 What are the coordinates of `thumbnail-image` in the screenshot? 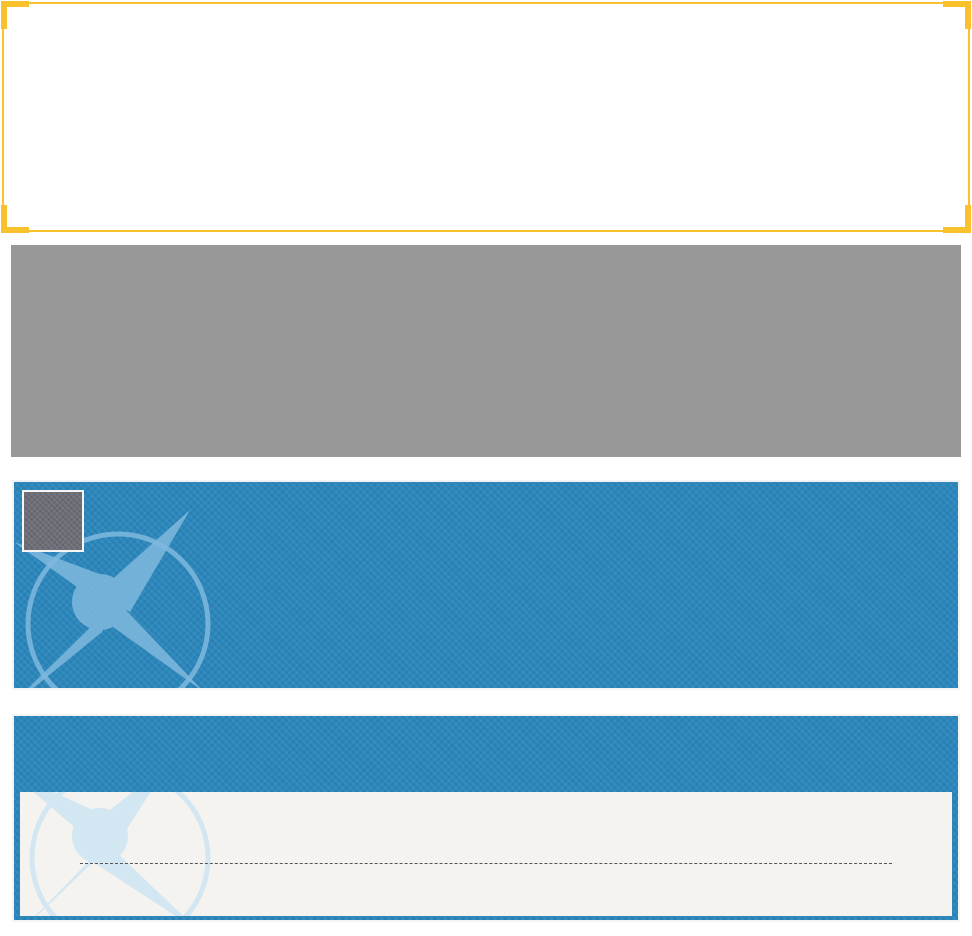 It's located at (53, 521).